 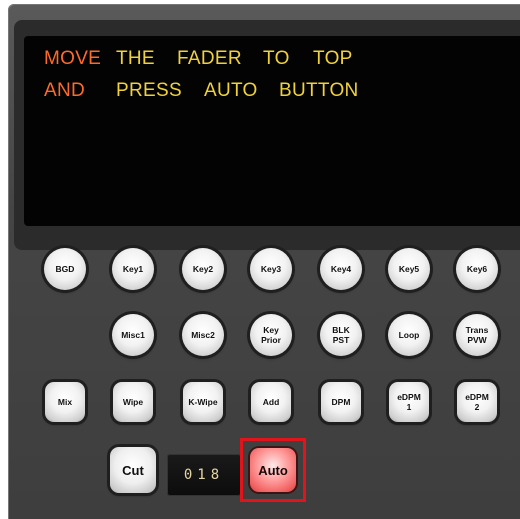 I want to click on message-word: FADER, so click(x=209, y=58).